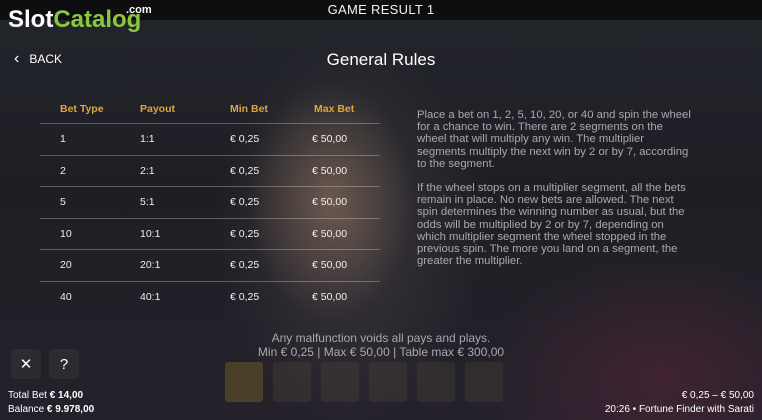 Image resolution: width=762 pixels, height=420 pixels. I want to click on close-icon: ✕, so click(26, 364).